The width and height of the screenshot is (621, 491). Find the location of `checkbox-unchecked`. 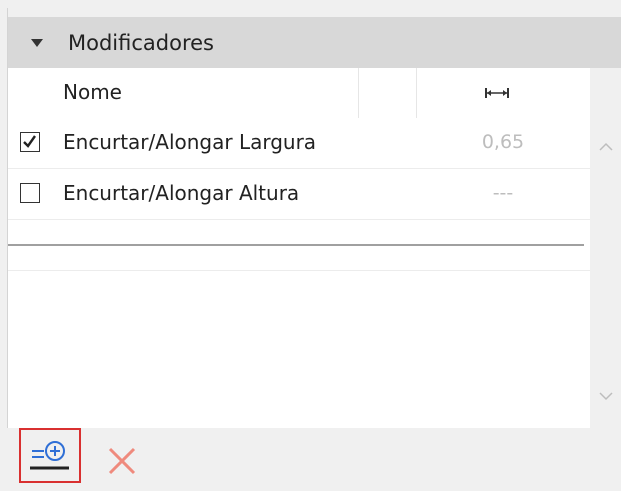

checkbox-unchecked is located at coordinates (30, 193).